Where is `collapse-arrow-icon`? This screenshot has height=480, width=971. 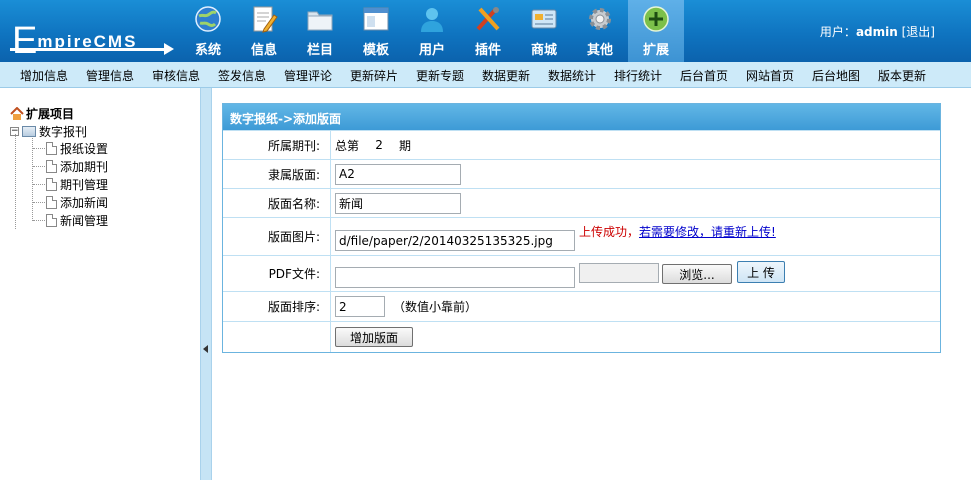
collapse-arrow-icon is located at coordinates (205, 349).